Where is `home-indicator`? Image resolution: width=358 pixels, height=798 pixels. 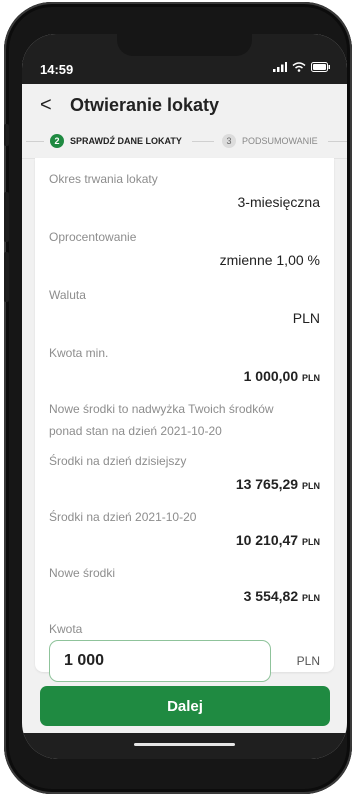
home-indicator is located at coordinates (184, 744).